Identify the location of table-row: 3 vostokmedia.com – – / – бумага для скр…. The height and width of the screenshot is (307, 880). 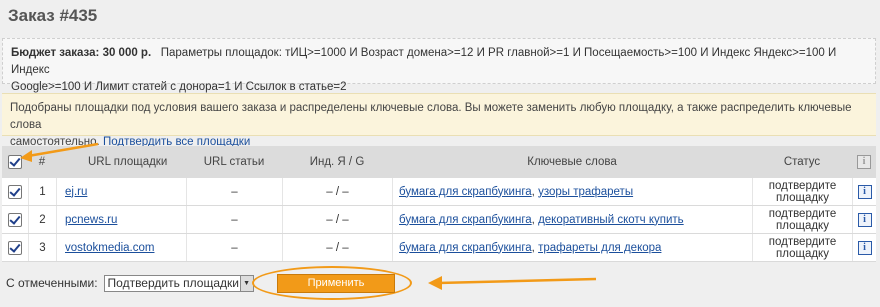
(439, 248).